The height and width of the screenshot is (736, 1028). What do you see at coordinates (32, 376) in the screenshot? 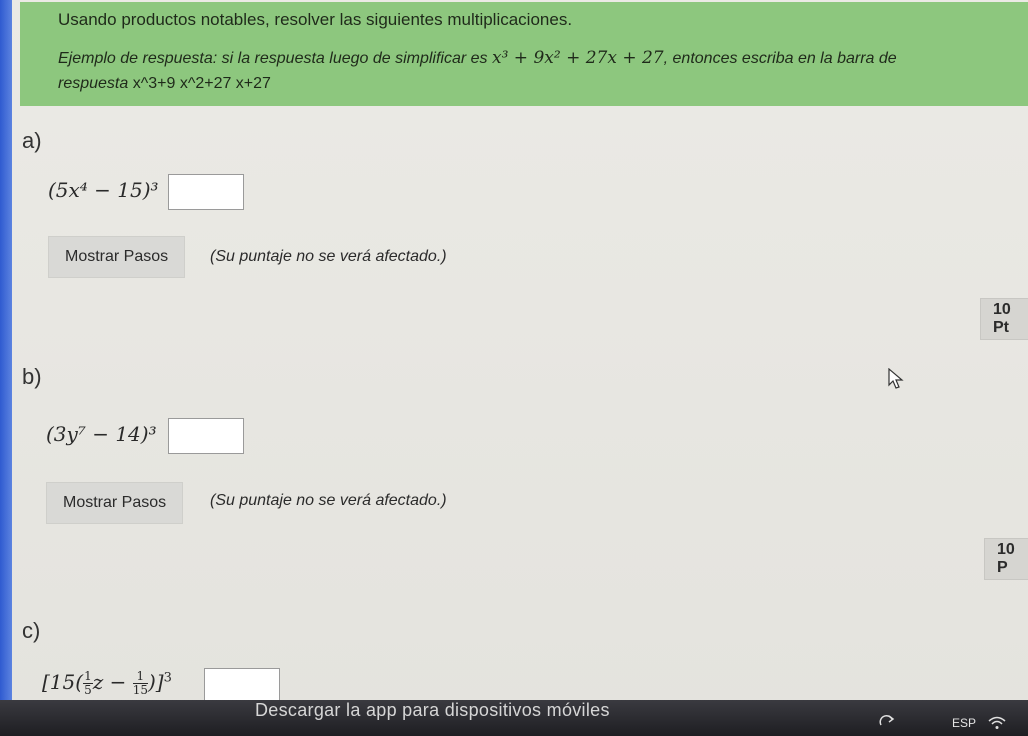
I see `part-b-label: b)` at bounding box center [32, 376].